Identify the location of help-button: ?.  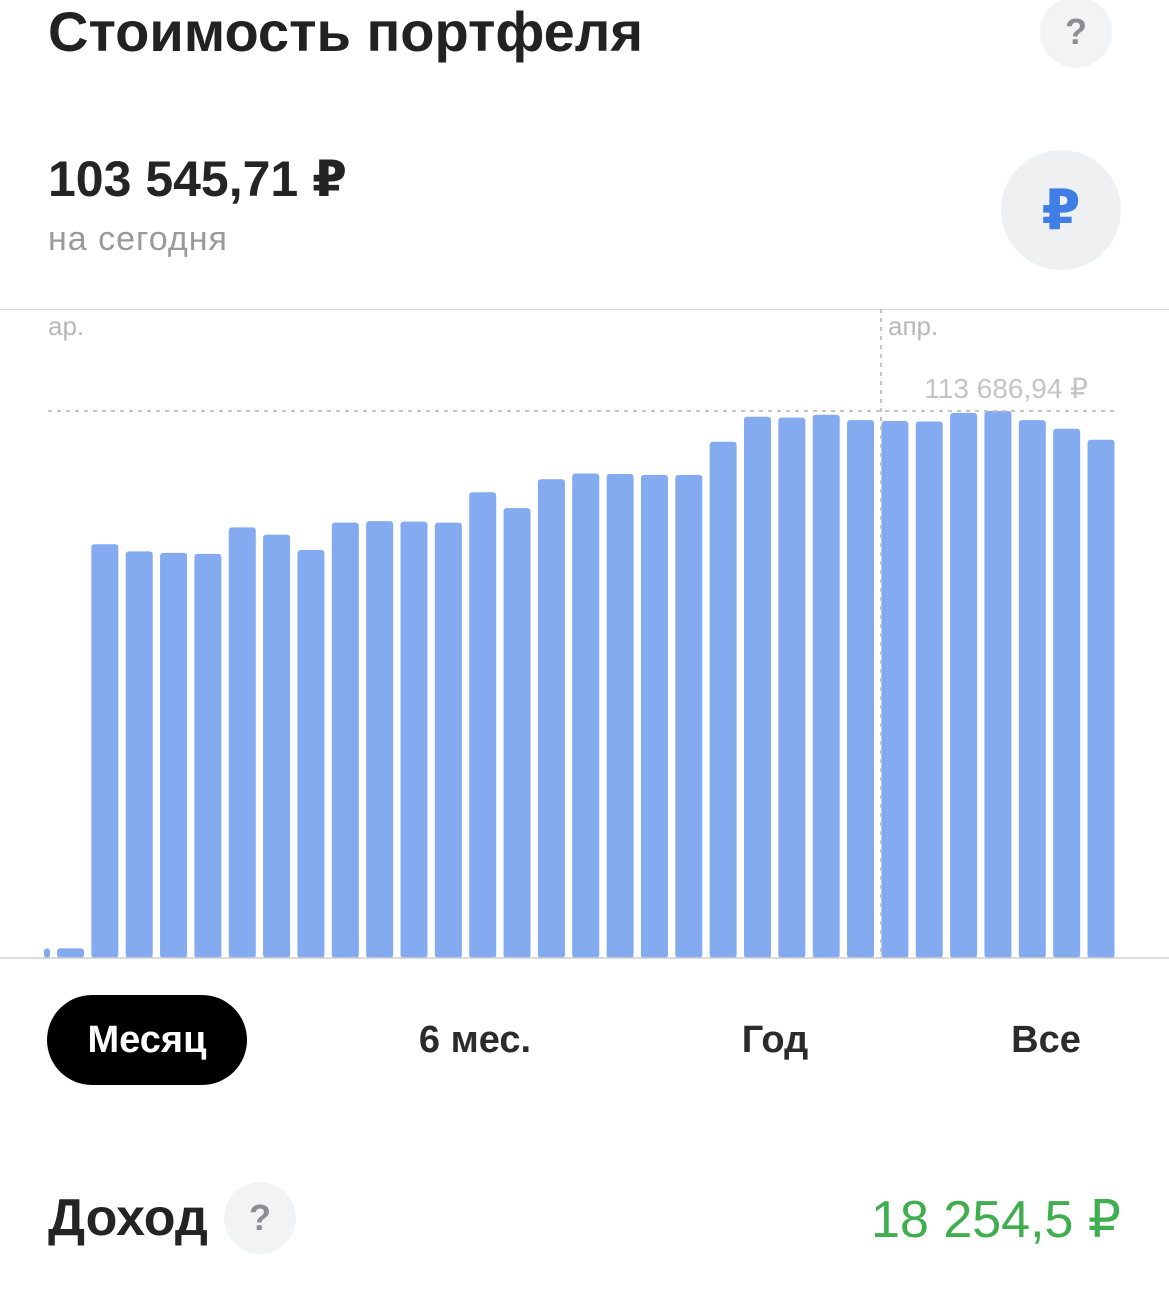
(1076, 34).